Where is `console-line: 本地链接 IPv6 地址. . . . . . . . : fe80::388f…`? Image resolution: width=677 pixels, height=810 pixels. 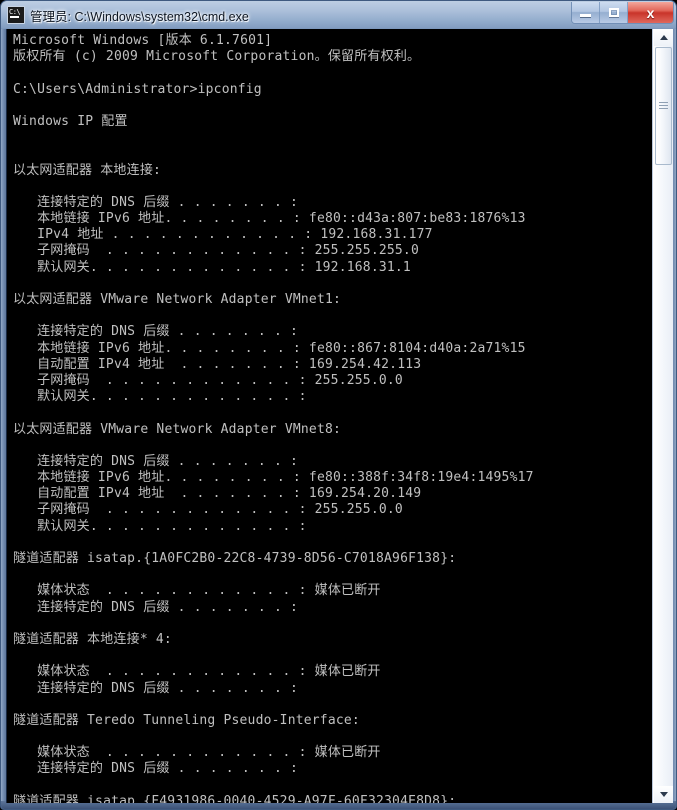
console-line: 本地链接 IPv6 地址. . . . . . . . : fe80::388f… is located at coordinates (273, 478).